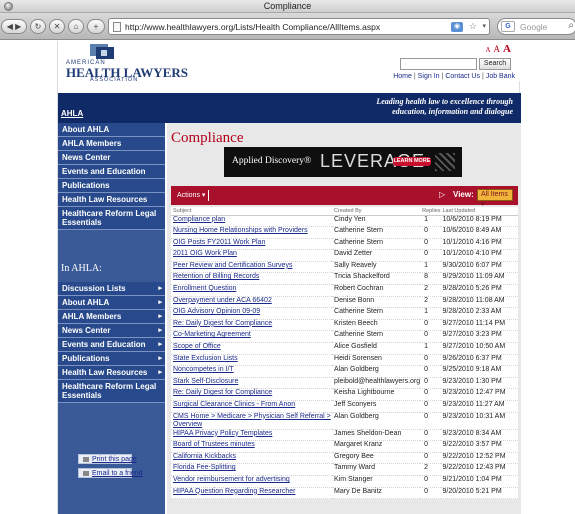 The width and height of the screenshot is (575, 514). What do you see at coordinates (86, 302) in the screenshot?
I see `sub-nav-label: About AHLA` at bounding box center [86, 302].